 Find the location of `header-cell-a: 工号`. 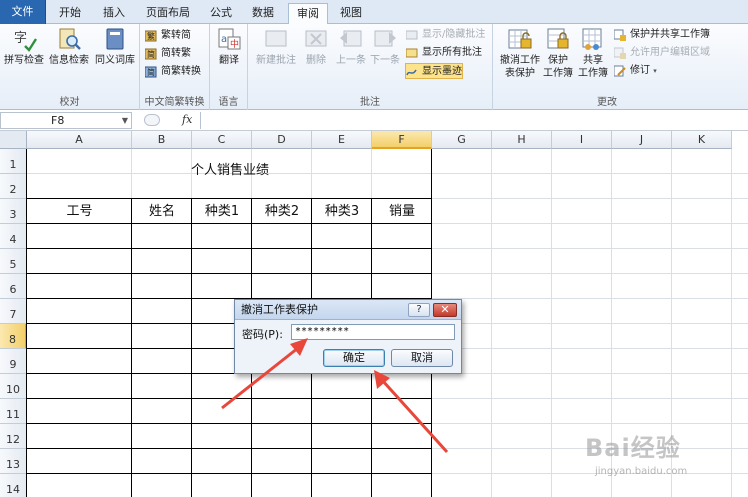

header-cell-a: 工号 is located at coordinates (79, 211).